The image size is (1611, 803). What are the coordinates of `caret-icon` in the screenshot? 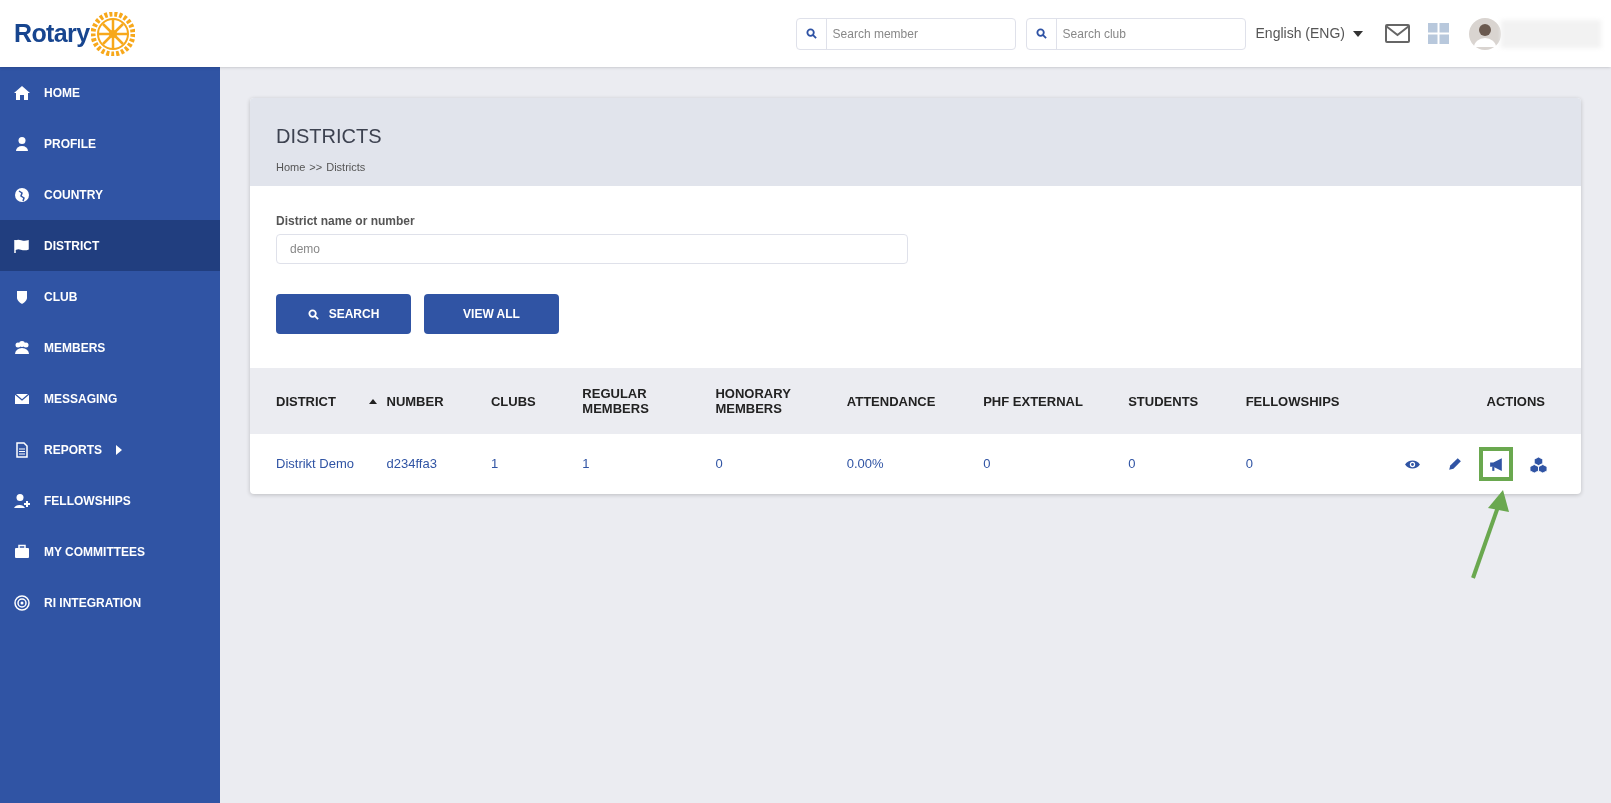 It's located at (1358, 33).